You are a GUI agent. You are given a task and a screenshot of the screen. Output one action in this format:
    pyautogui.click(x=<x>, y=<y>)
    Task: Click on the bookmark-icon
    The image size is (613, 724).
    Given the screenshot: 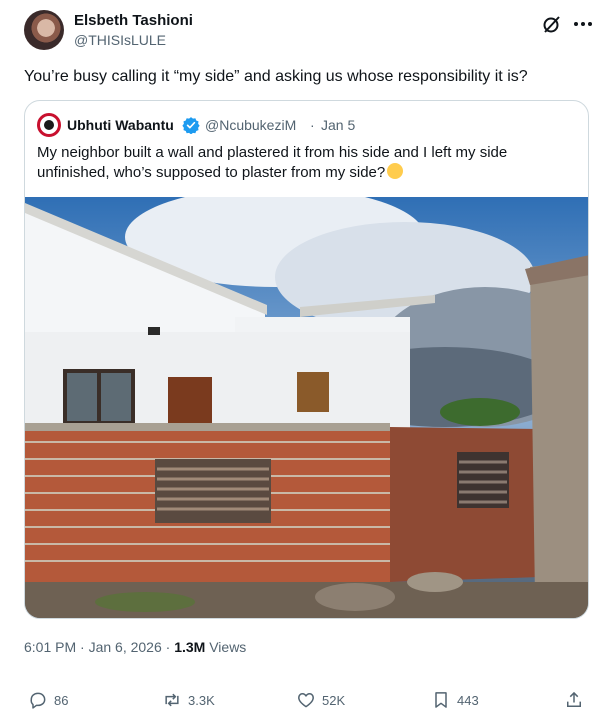 What is the action you would take?
    pyautogui.click(x=441, y=700)
    